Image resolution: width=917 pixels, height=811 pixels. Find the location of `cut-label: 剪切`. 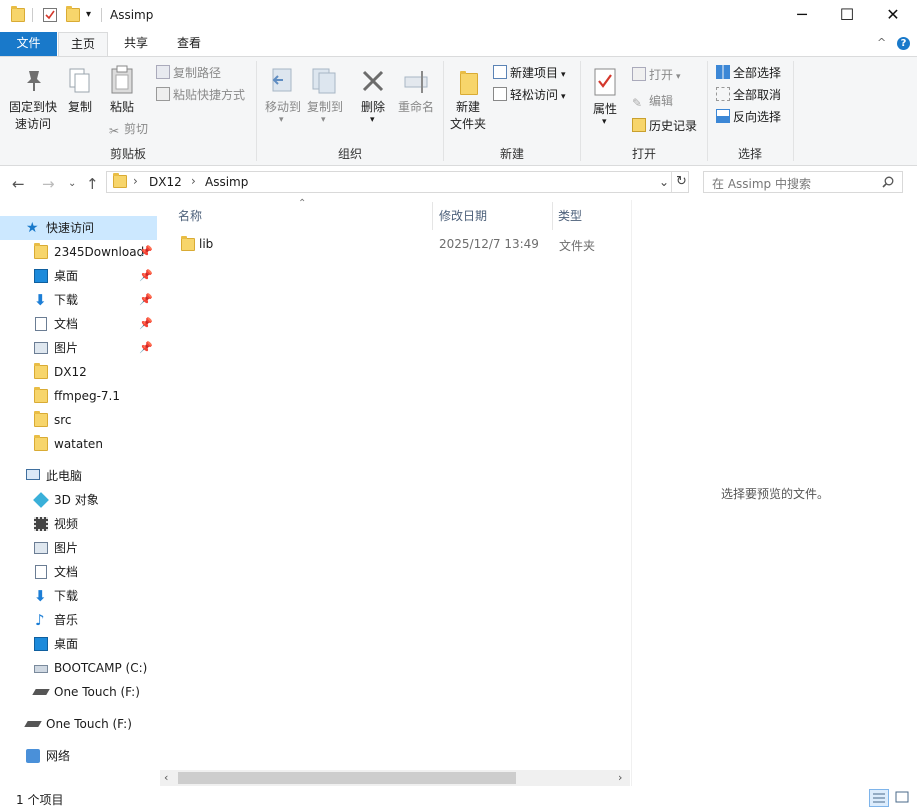

cut-label: 剪切 is located at coordinates (136, 129).